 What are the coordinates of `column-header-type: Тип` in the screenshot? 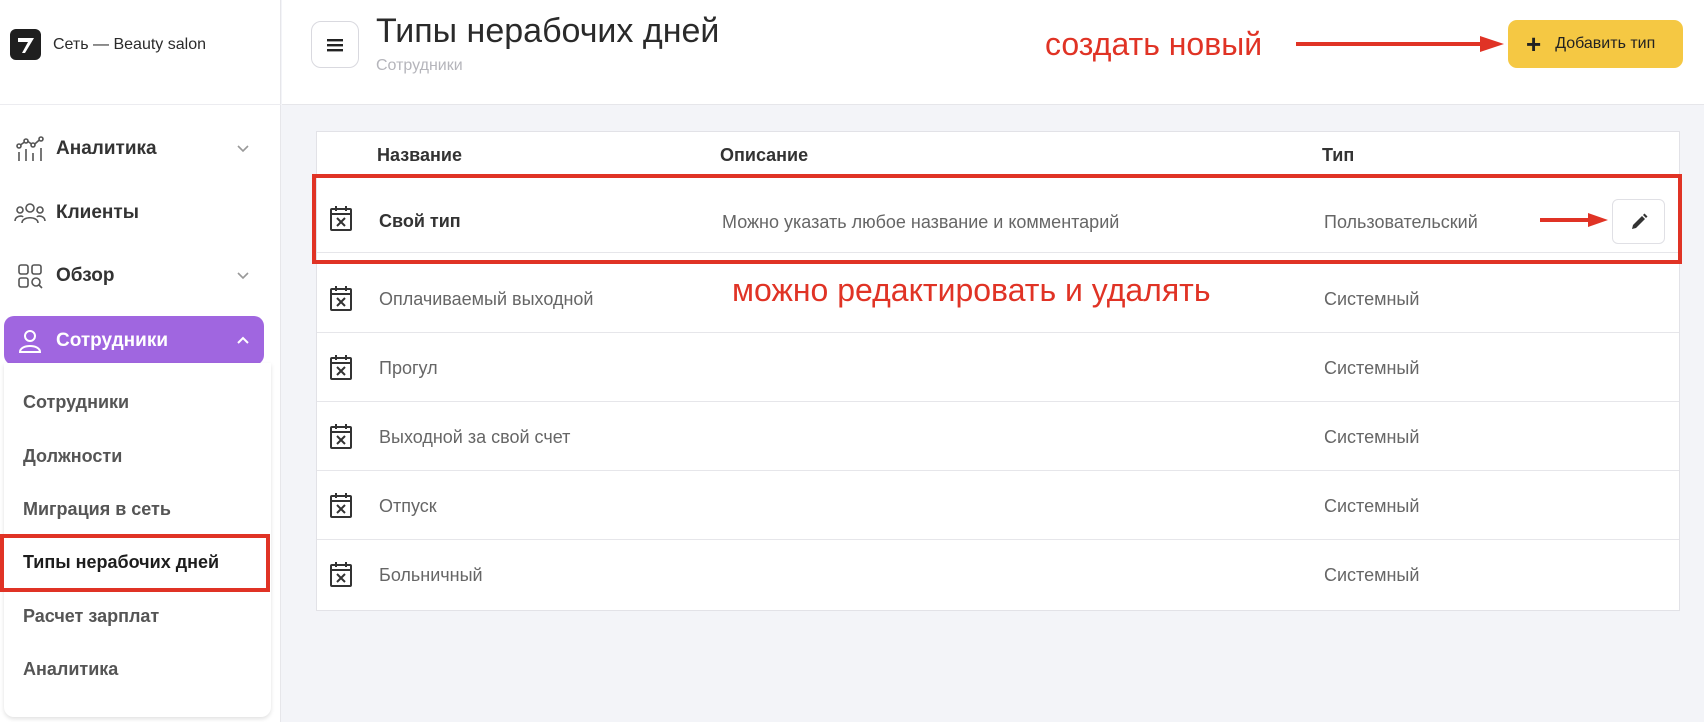 It's located at (1338, 155).